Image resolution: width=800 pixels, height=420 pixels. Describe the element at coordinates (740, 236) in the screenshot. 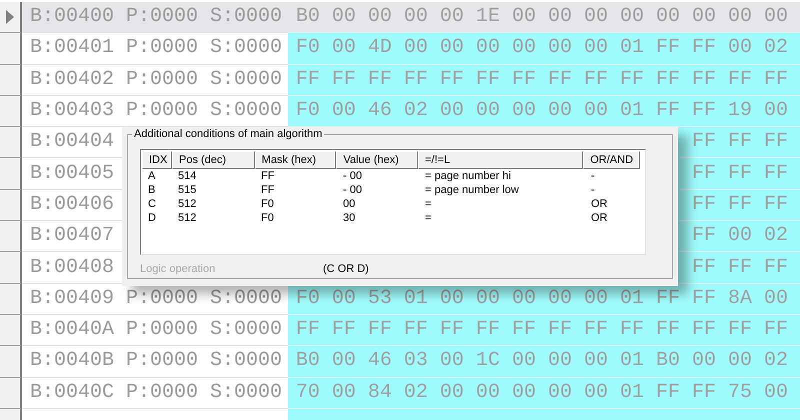

I see `hex-bytes: FF 00 02` at that location.